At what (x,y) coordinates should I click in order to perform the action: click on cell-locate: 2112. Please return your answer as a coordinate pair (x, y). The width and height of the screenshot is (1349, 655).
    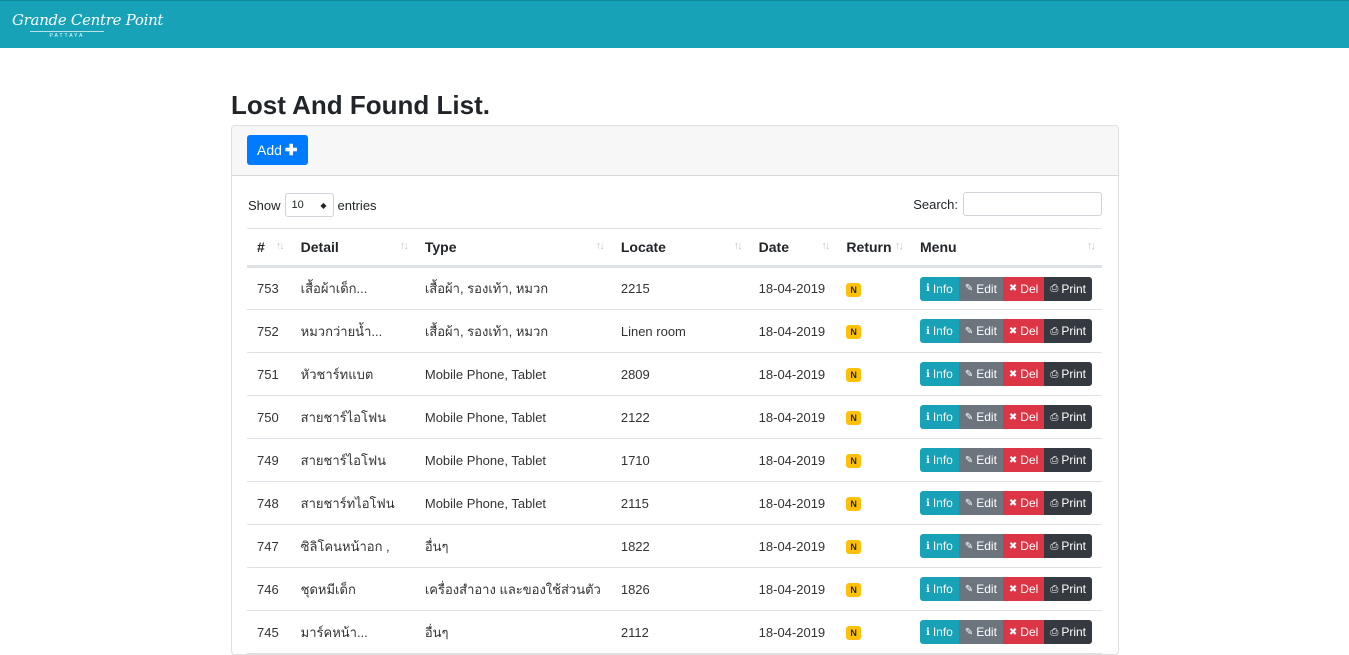
    Looking at the image, I should click on (679, 632).